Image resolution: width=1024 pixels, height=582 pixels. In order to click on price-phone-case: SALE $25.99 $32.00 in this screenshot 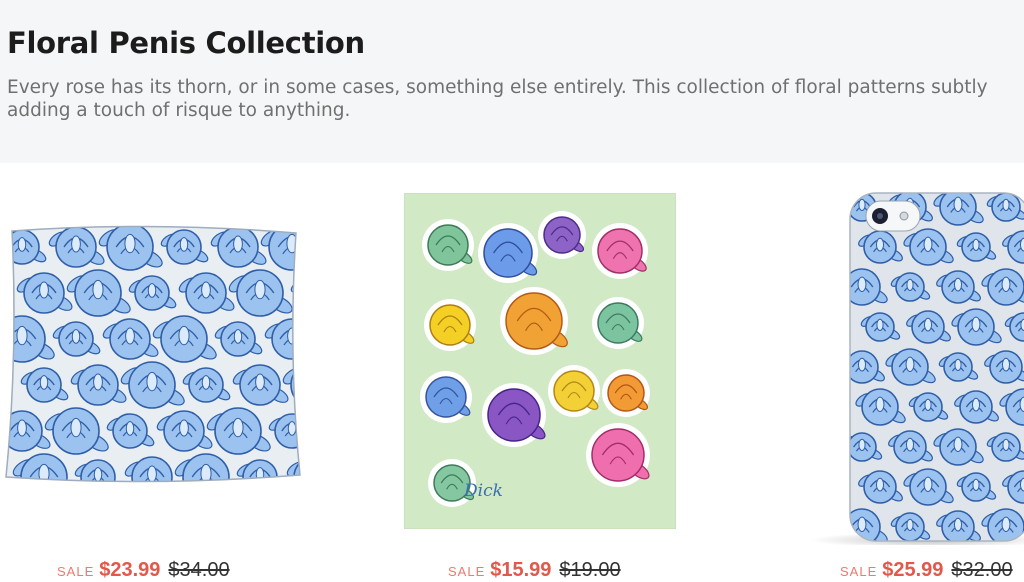, I will do `click(926, 570)`.